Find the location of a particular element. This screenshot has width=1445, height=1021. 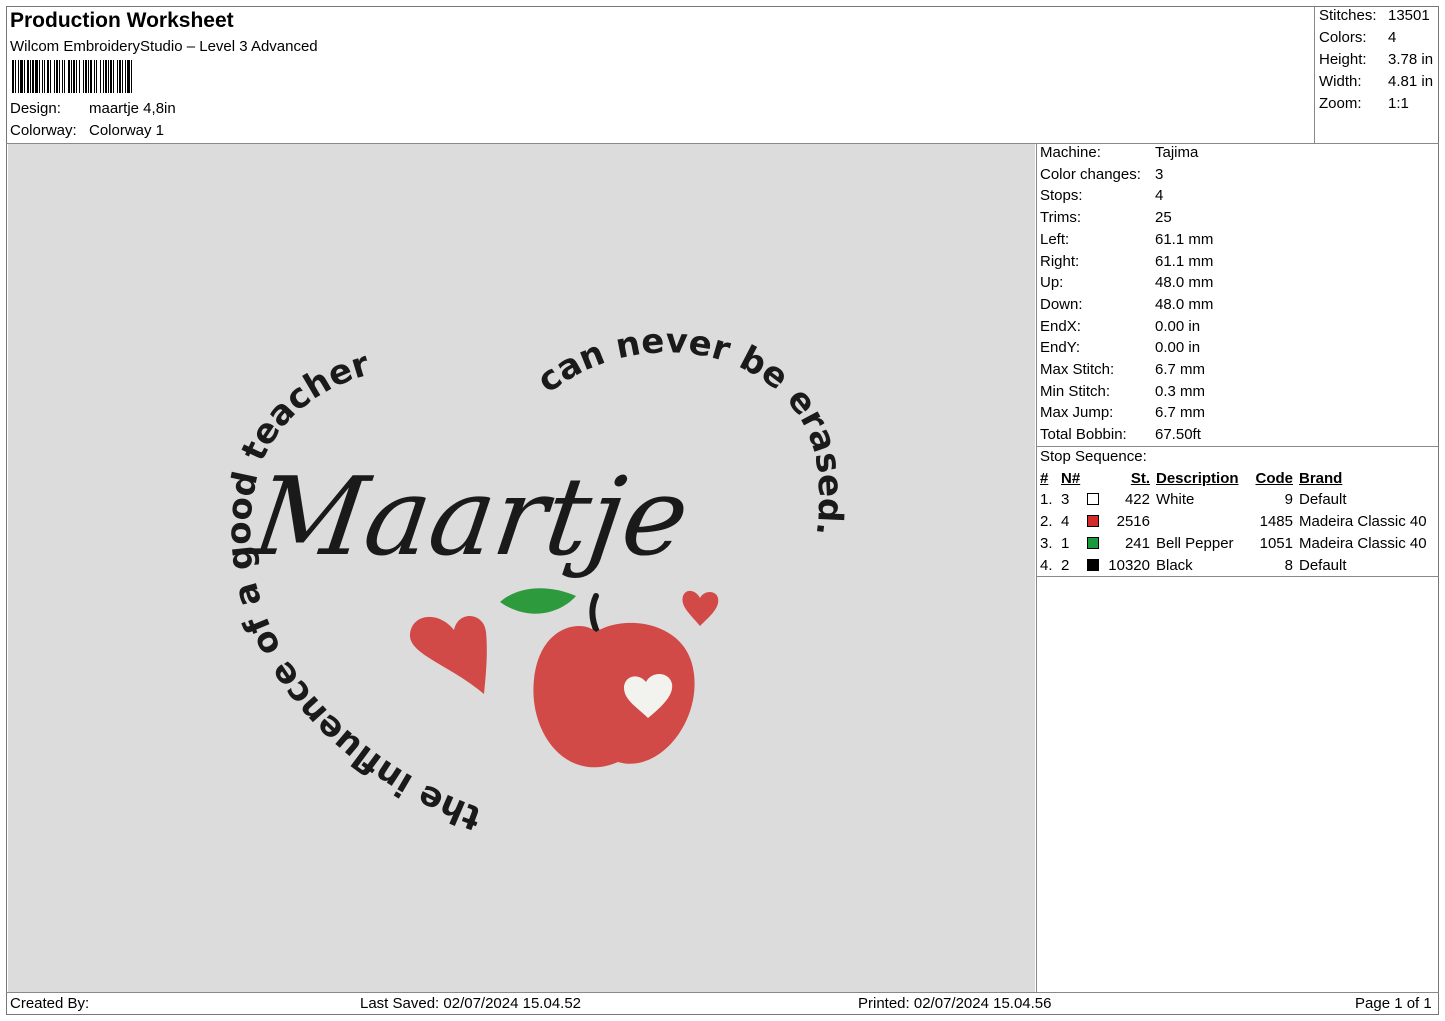

machine-info-label: Stops: is located at coordinates (1061, 196).